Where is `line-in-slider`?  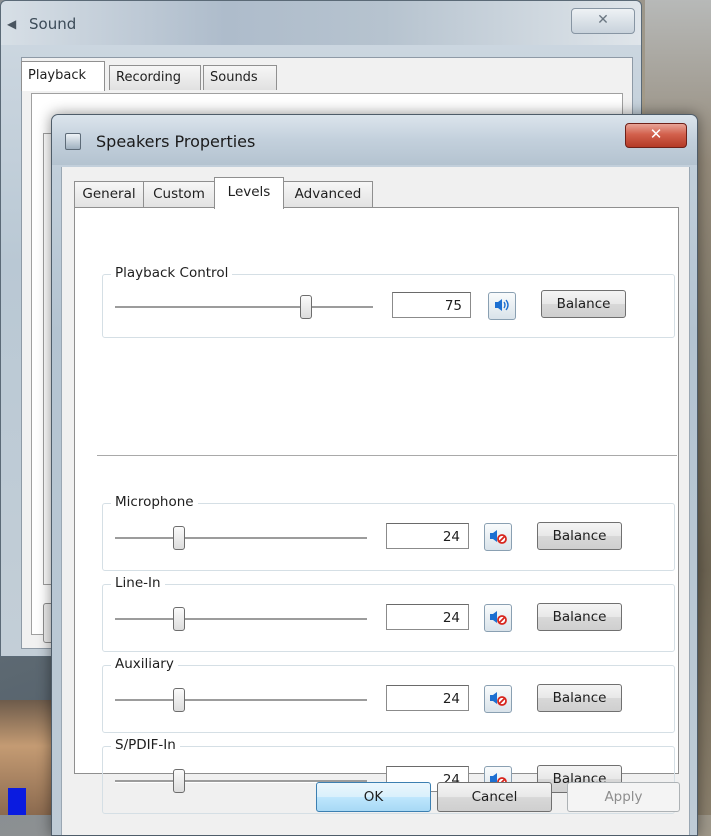 line-in-slider is located at coordinates (241, 619).